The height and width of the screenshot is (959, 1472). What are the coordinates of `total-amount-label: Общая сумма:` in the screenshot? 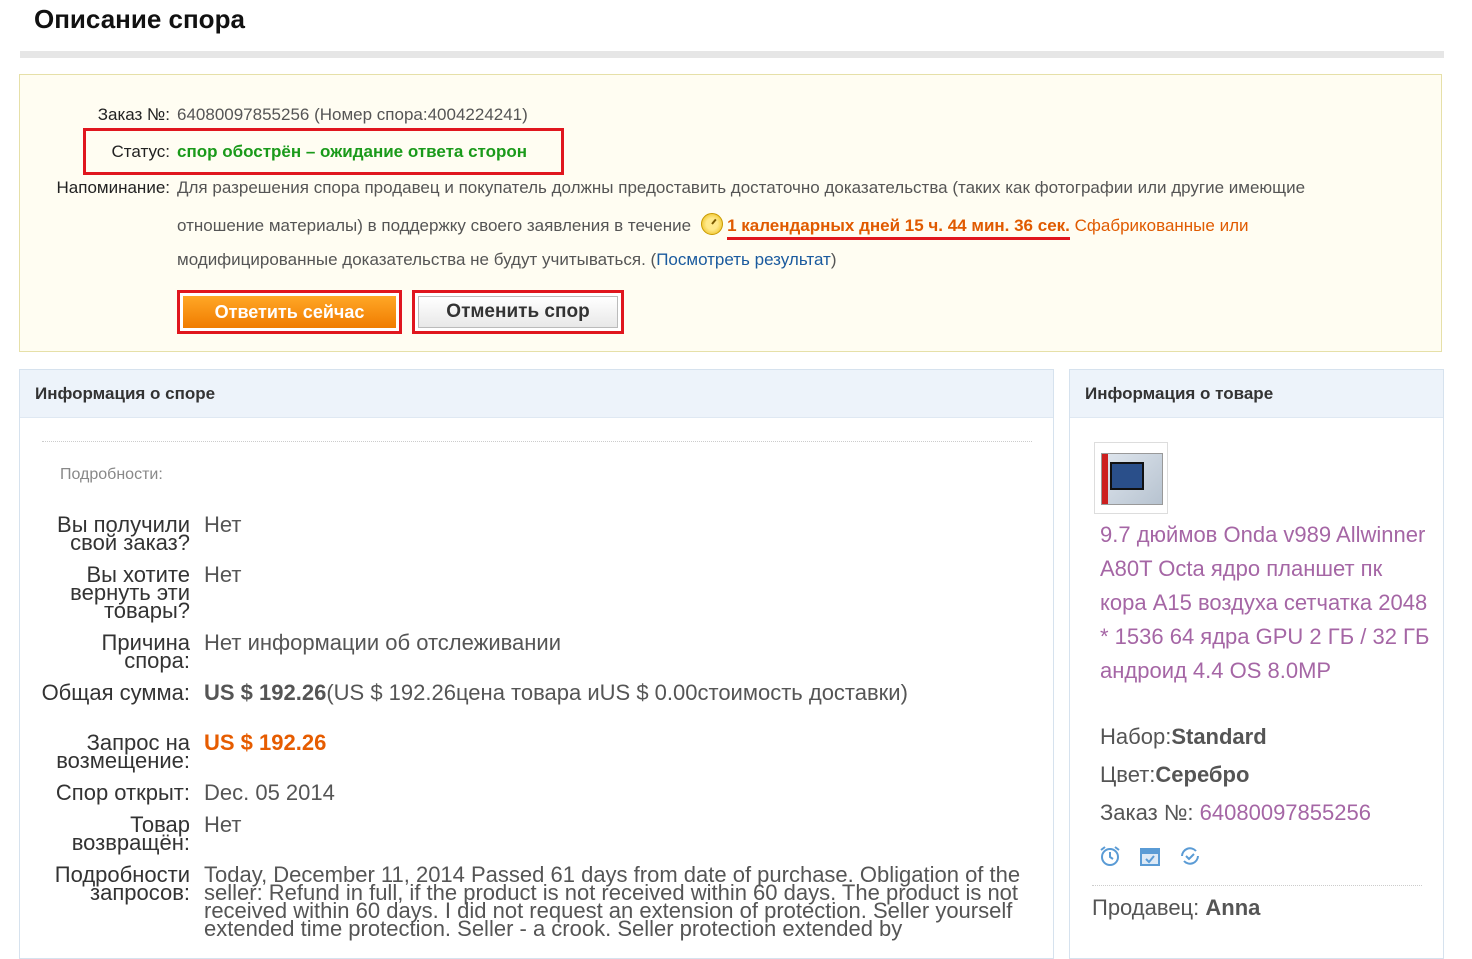 It's located at (115, 692).